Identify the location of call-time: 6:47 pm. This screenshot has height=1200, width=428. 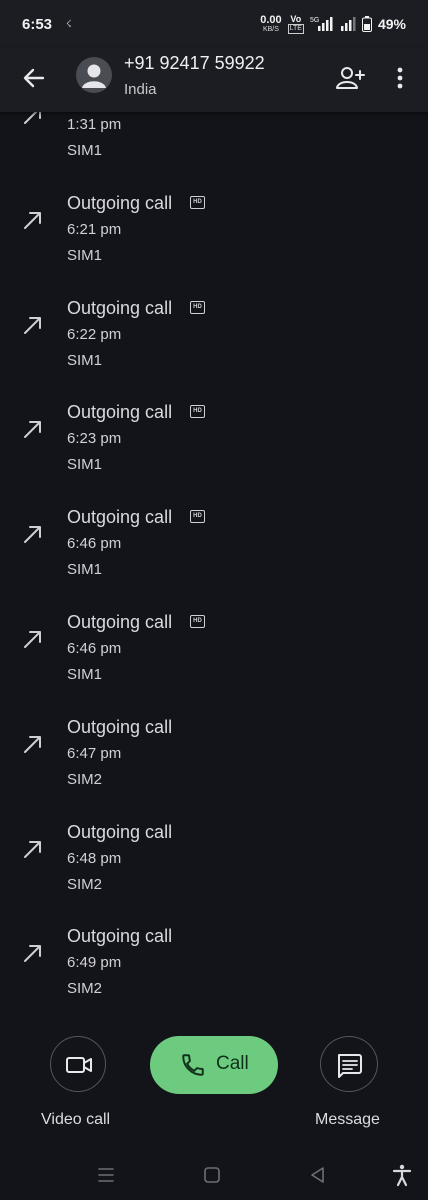
(94, 753).